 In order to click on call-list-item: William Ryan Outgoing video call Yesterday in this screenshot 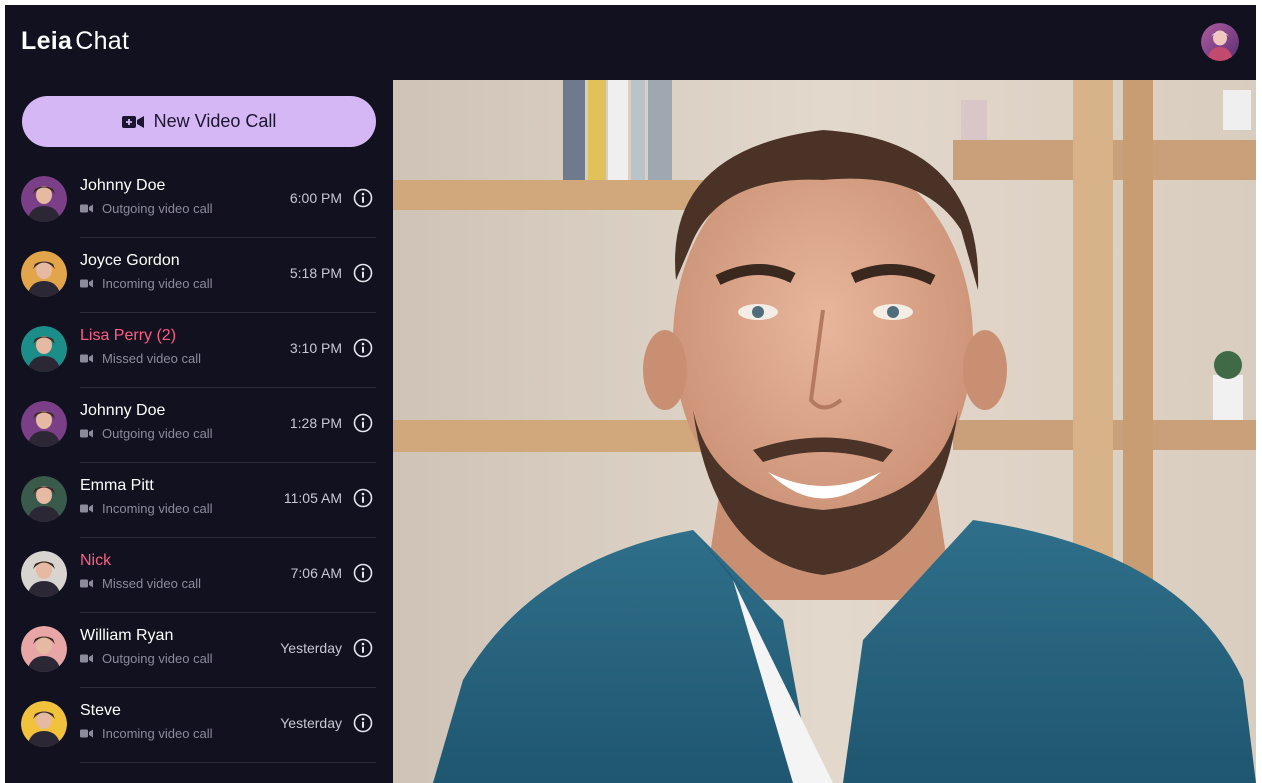, I will do `click(199, 650)`.